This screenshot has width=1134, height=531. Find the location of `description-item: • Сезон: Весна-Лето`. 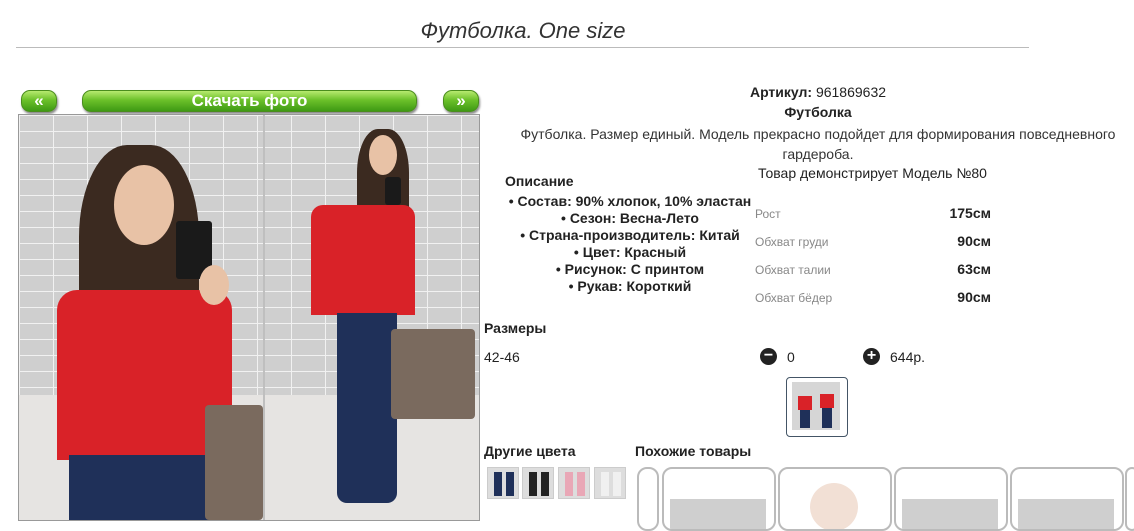

description-item: • Сезон: Весна-Лето is located at coordinates (630, 218).